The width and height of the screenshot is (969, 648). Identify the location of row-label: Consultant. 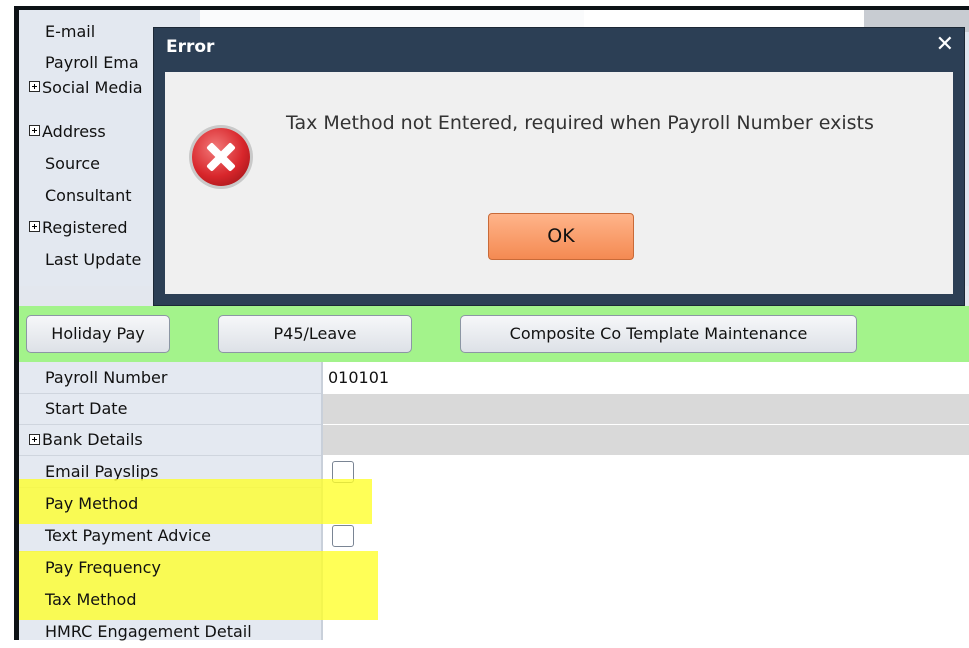
(88, 195).